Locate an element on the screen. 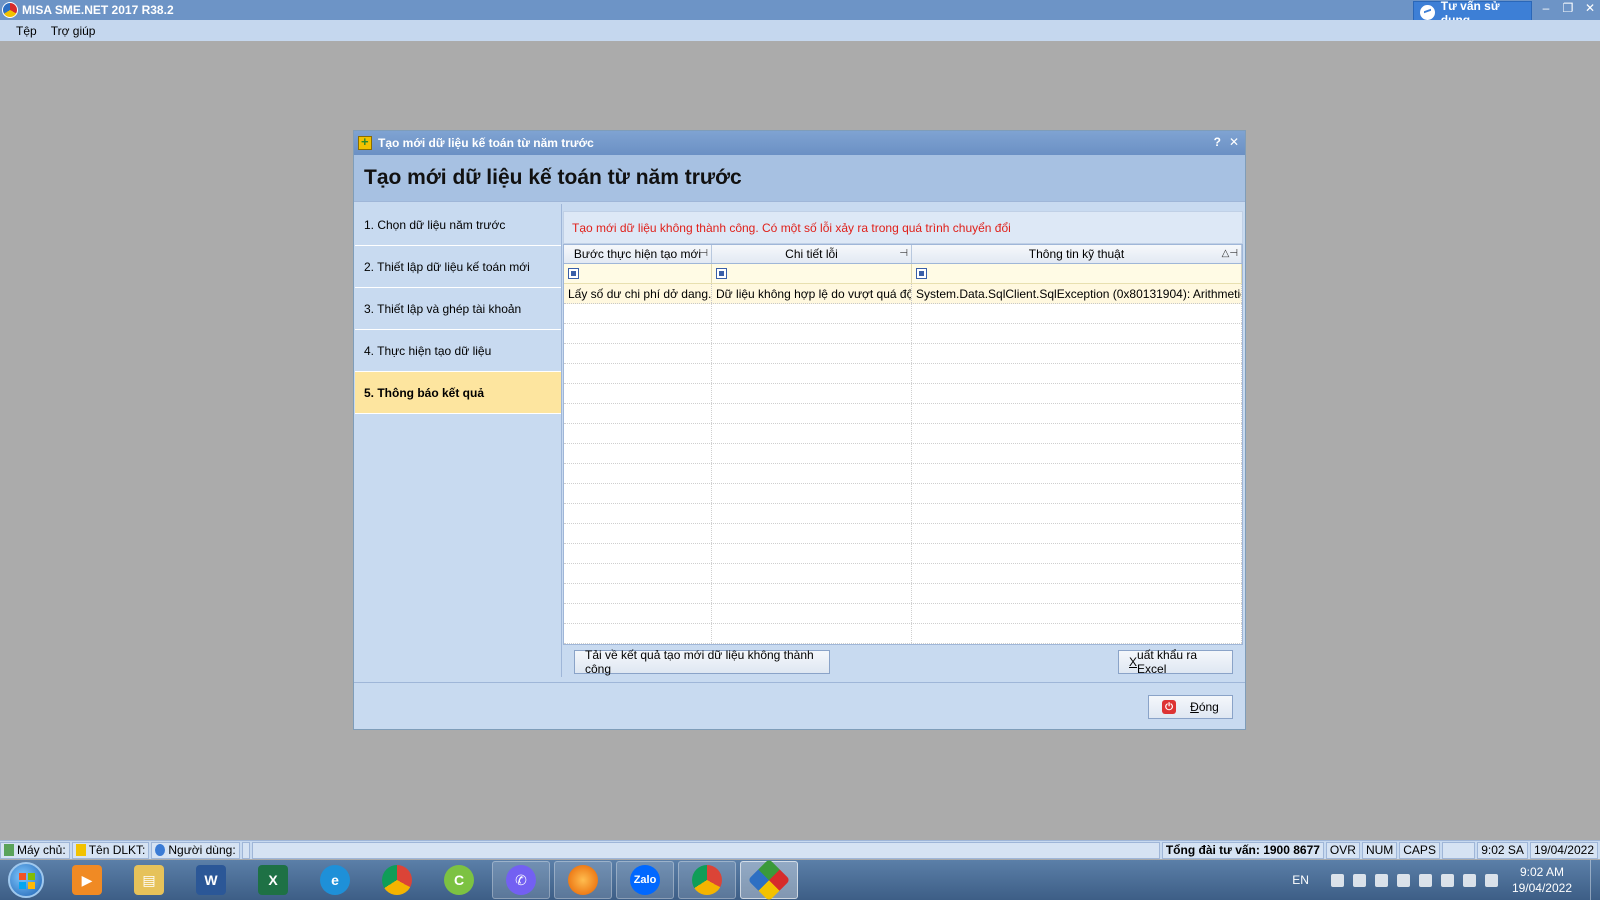 The image size is (1600, 900). restore-button: ❐ is located at coordinates (1568, 8).